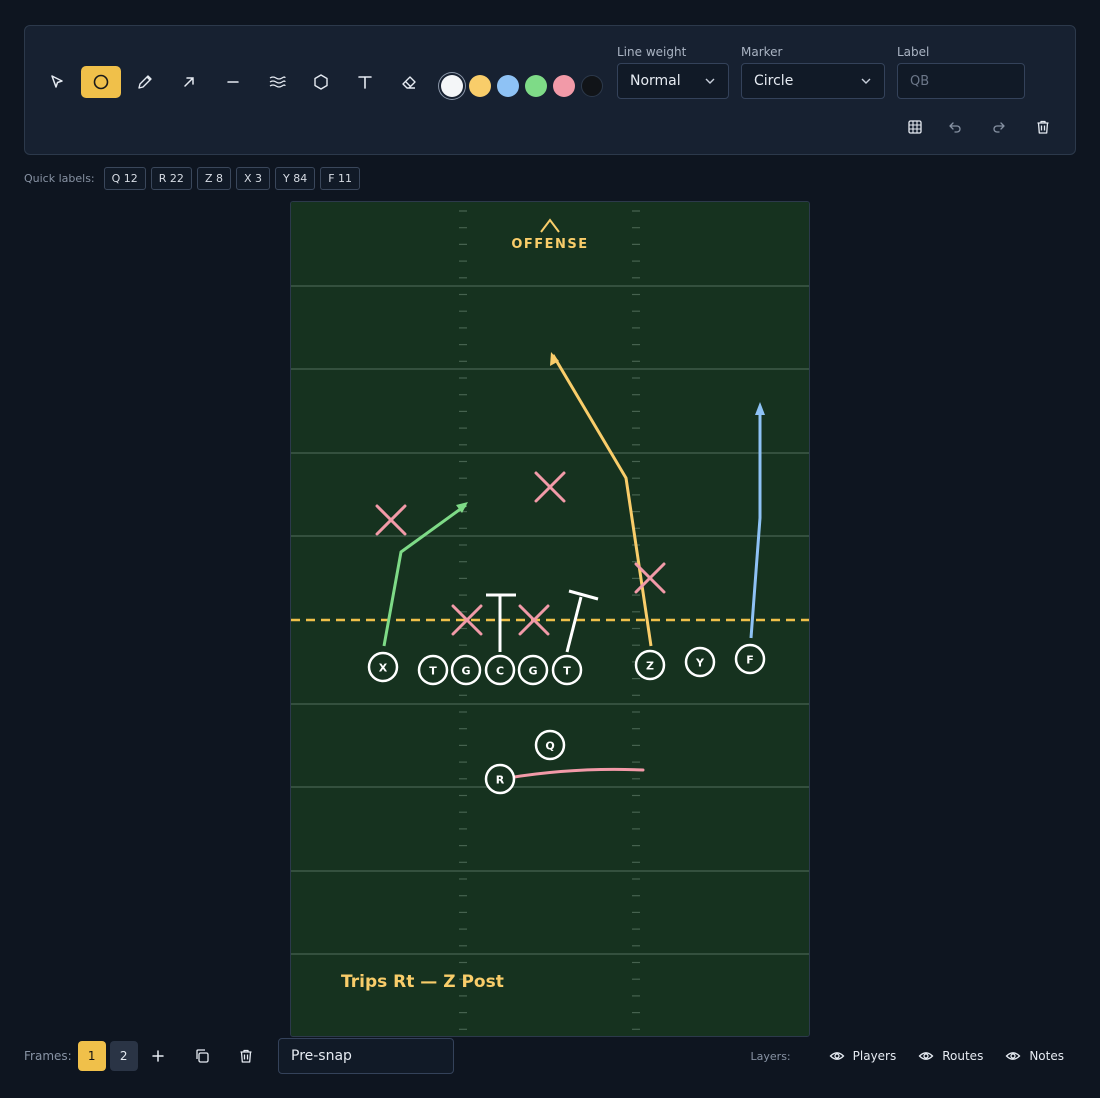 The width and height of the screenshot is (1100, 1098). I want to click on plus-icon, so click(158, 1056).